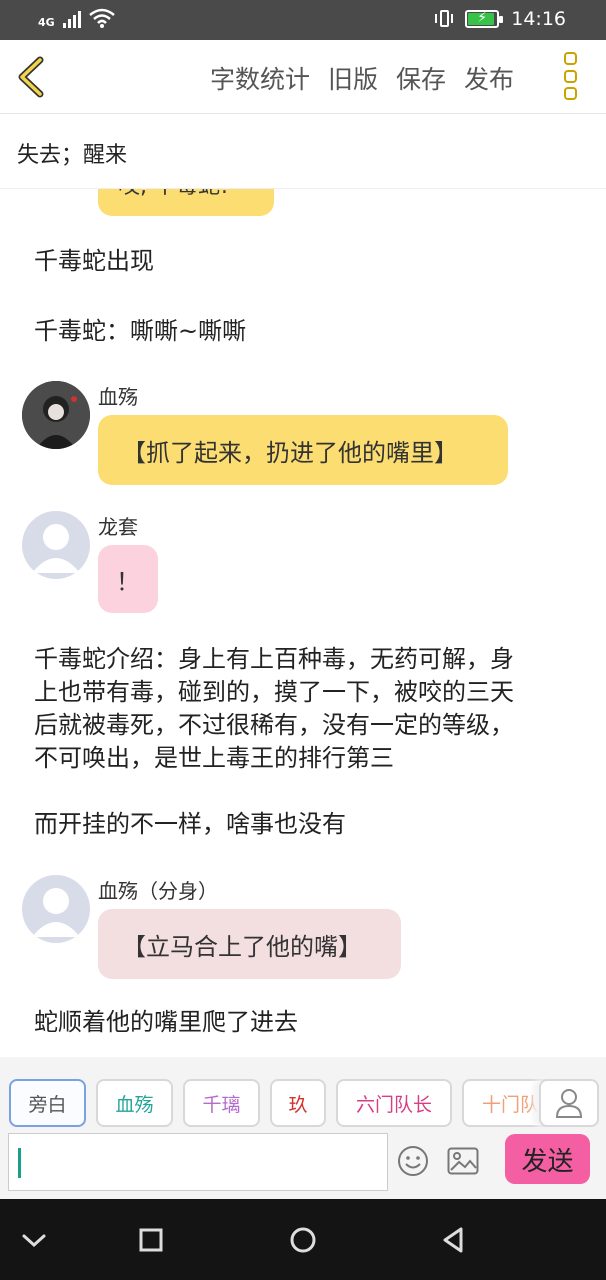  I want to click on narration-line: 不可唤出，是世上毒王的排行第三, so click(214, 758).